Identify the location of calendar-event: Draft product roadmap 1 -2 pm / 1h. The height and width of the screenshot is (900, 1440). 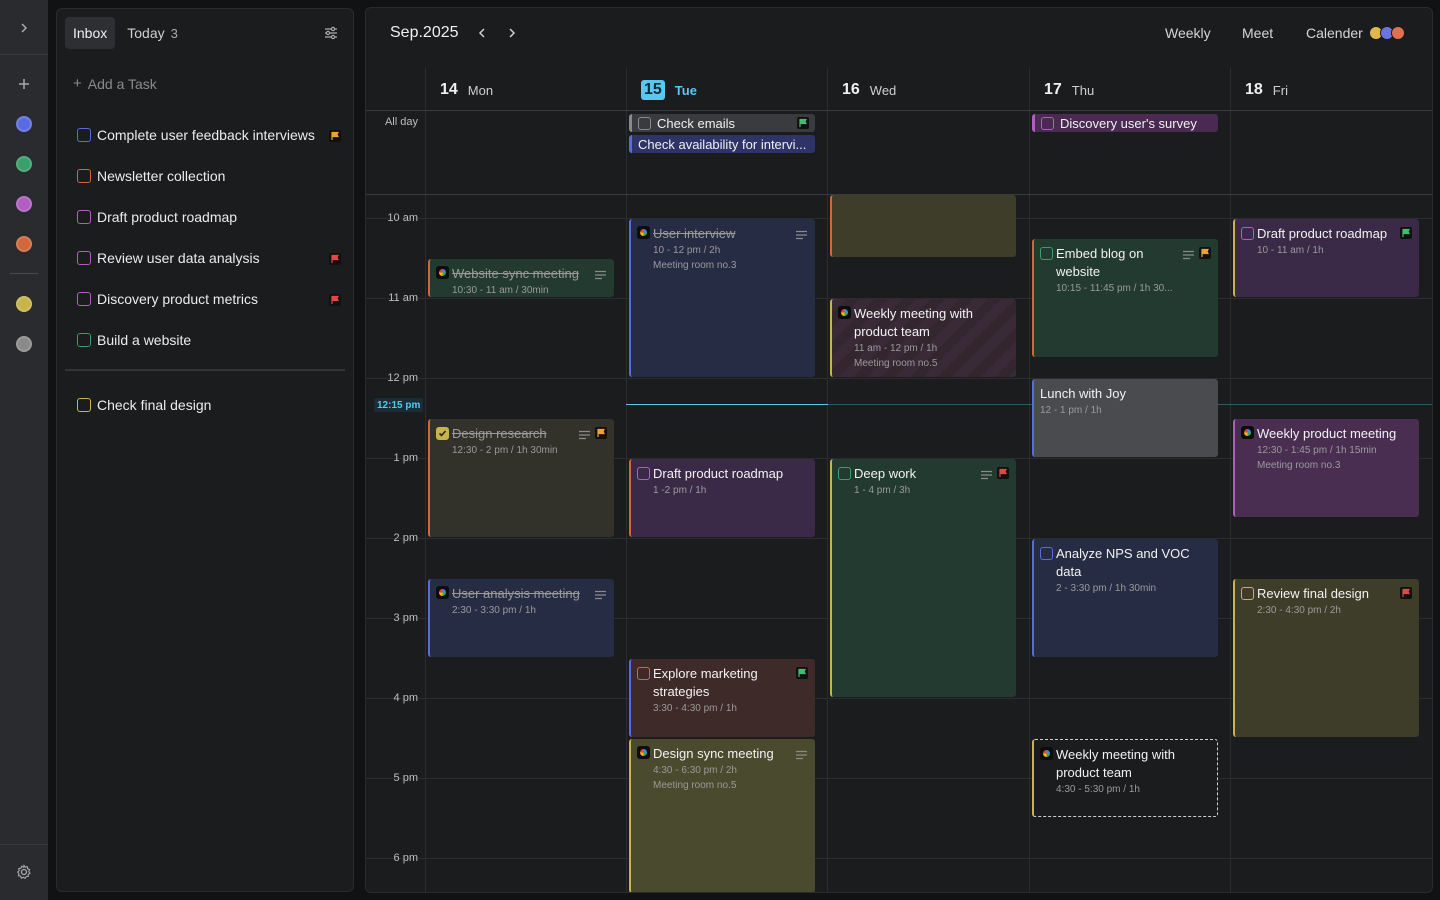
(722, 498).